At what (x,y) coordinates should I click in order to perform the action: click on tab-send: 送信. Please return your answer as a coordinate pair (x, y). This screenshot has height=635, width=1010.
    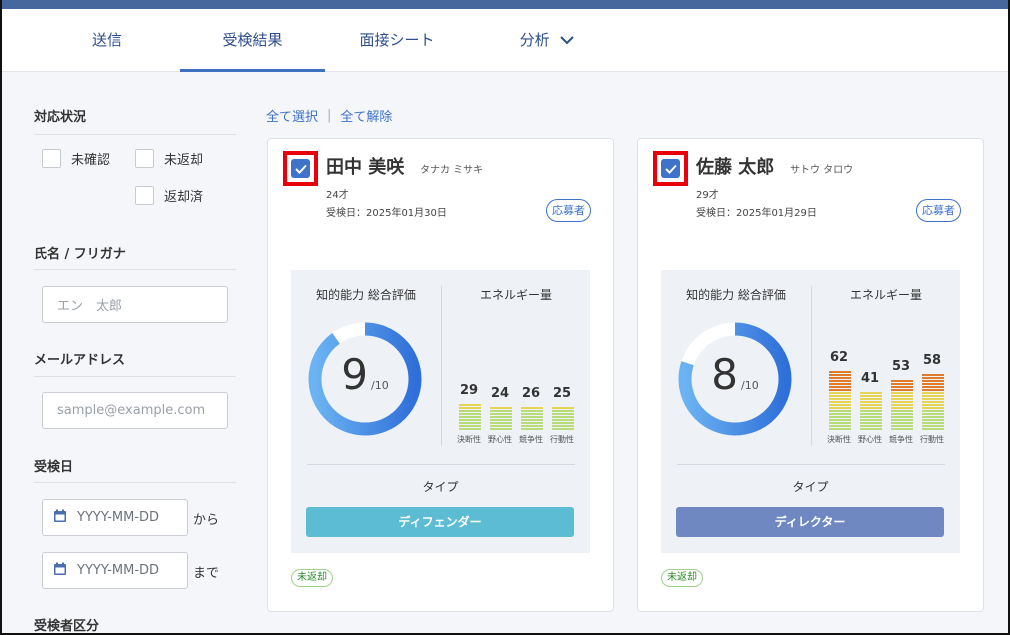
    Looking at the image, I should click on (107, 40).